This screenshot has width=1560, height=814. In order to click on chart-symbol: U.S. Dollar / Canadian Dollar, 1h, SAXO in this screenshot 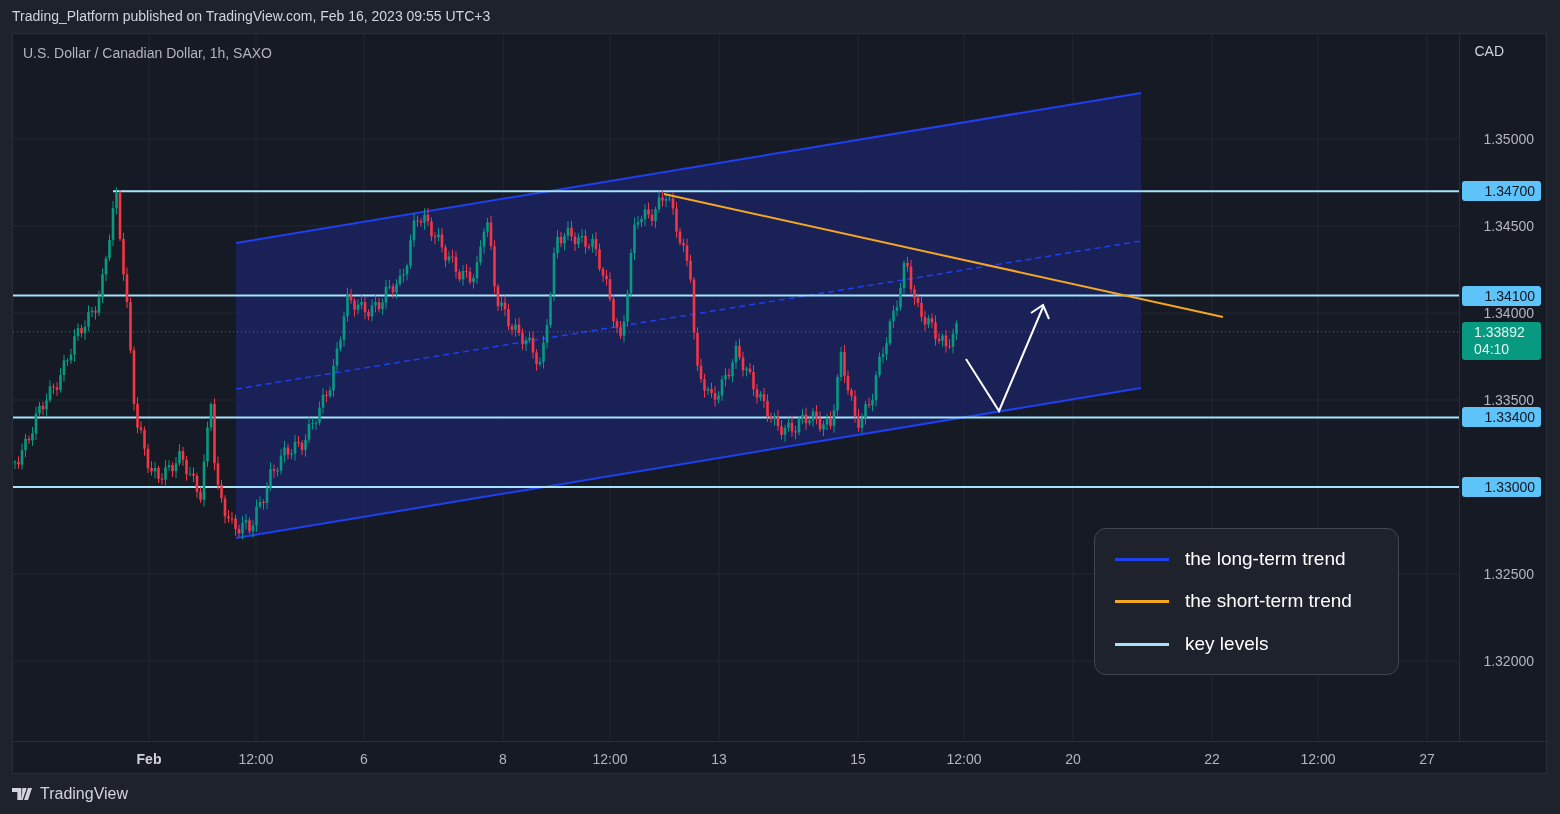, I will do `click(147, 53)`.